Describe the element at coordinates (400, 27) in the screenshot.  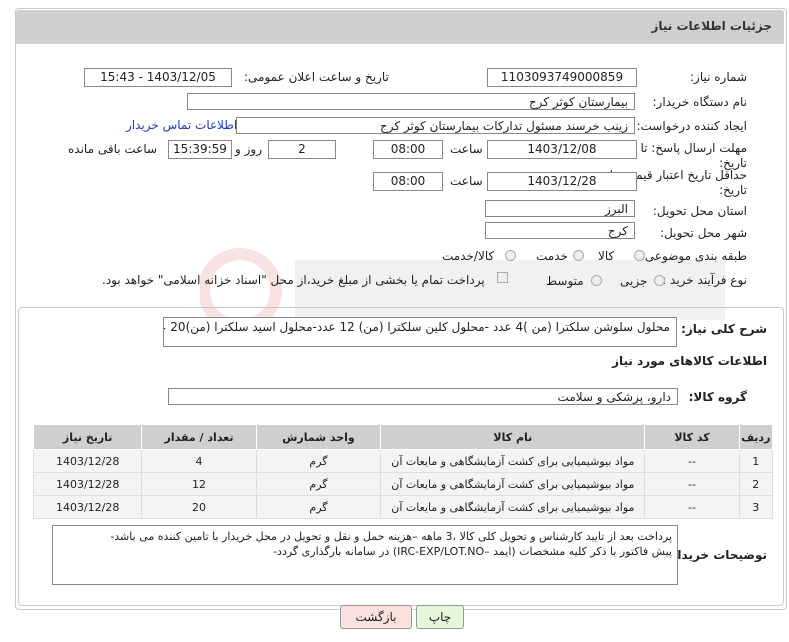
I see `panel-header: جزئیات اطلاعات نیاز` at that location.